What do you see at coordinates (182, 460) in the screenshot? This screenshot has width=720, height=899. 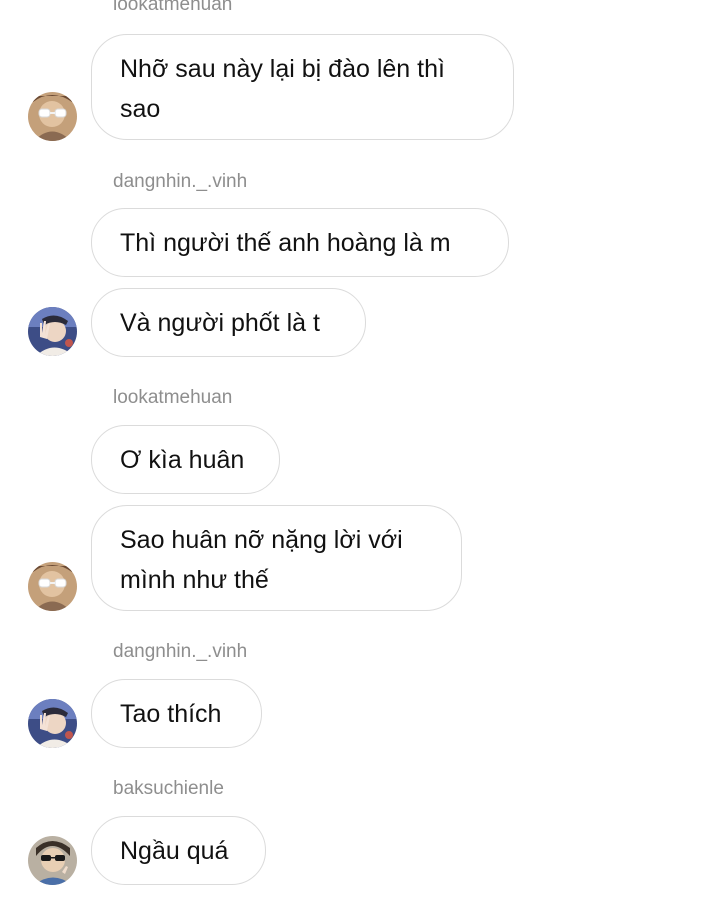 I see `message-text: Ơ kìa huân` at bounding box center [182, 460].